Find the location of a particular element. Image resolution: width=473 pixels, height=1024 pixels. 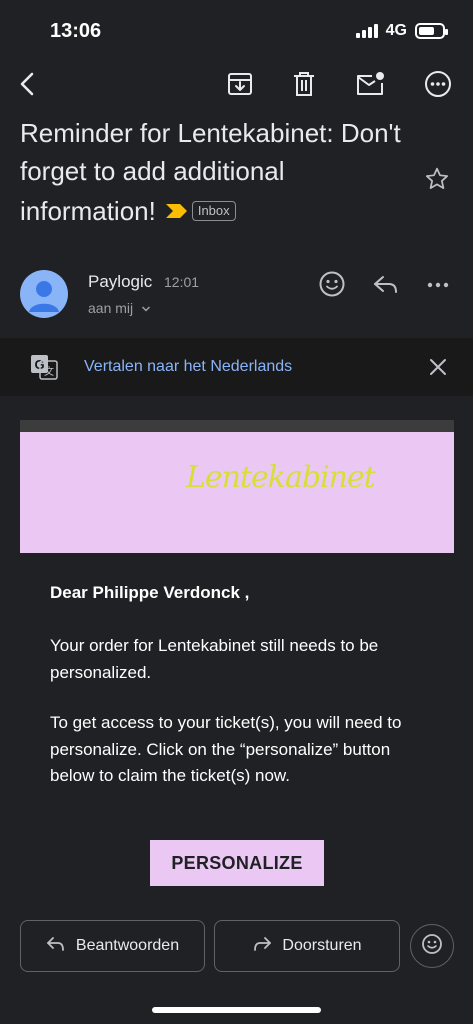

more-horizontal-icon is located at coordinates (438, 84).